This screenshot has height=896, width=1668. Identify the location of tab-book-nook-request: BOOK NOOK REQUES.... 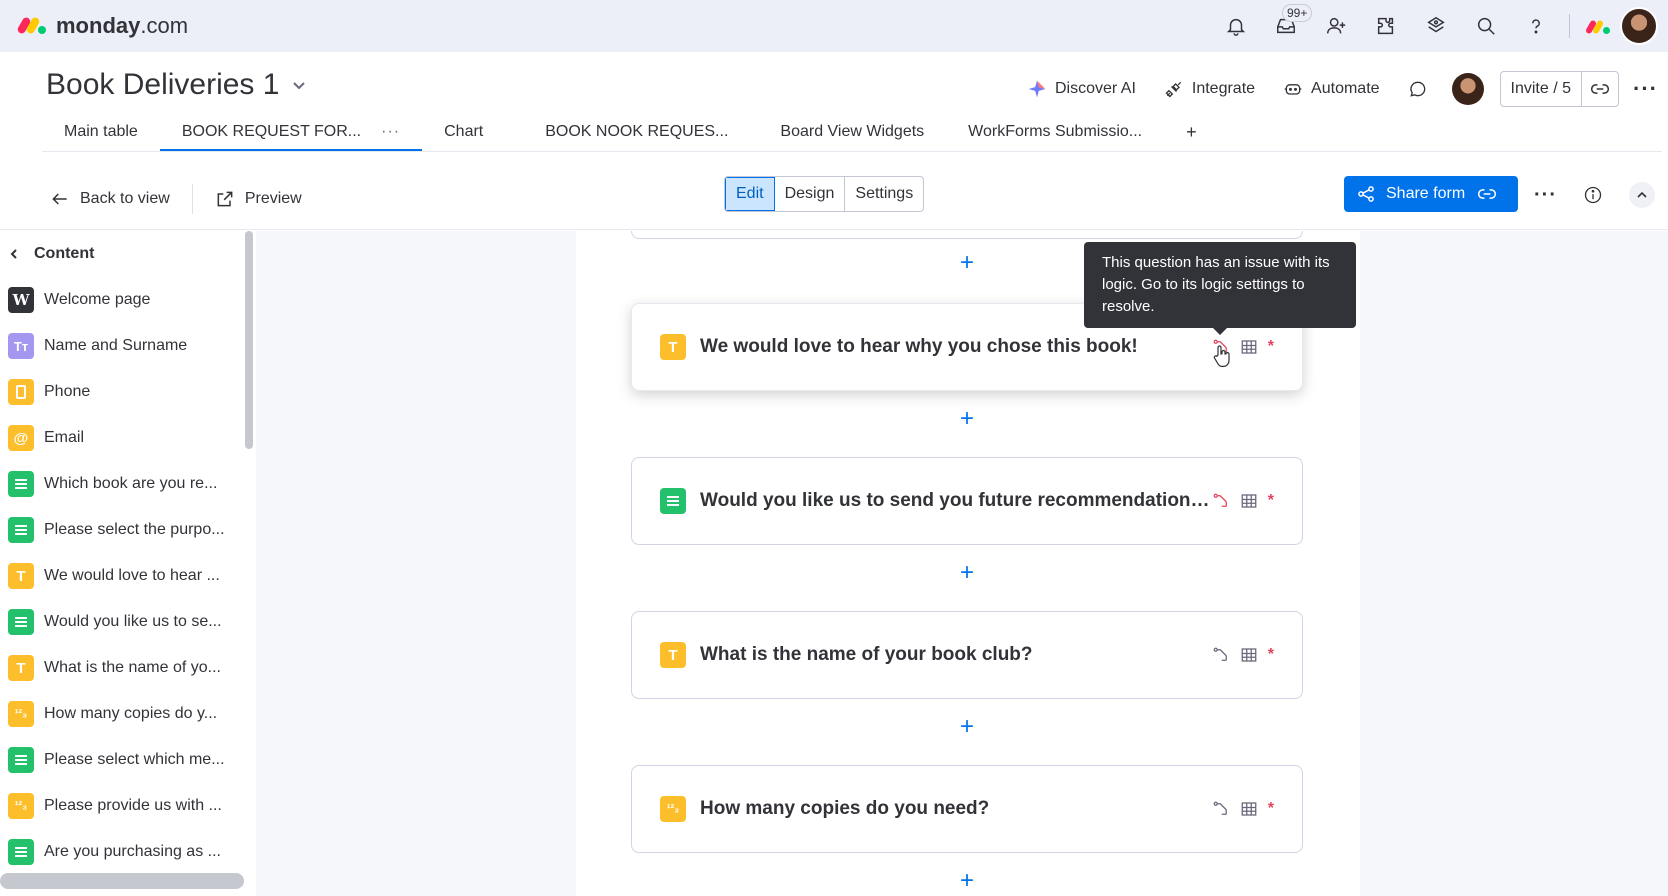
(627, 137).